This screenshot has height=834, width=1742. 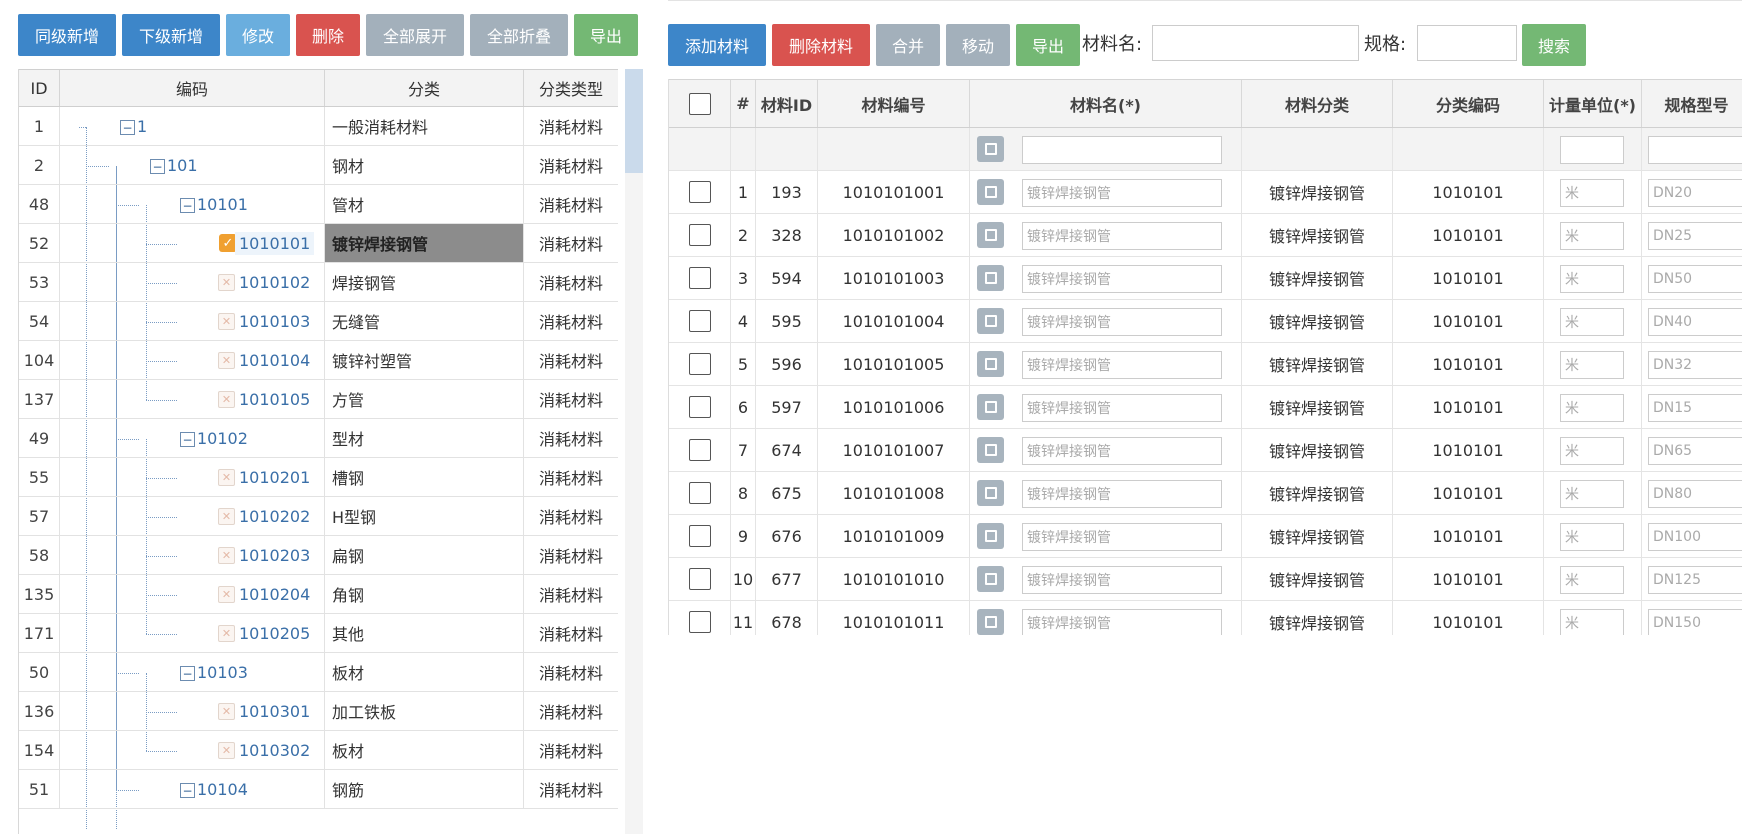 I want to click on tree-node-code: 1010201, so click(x=274, y=477).